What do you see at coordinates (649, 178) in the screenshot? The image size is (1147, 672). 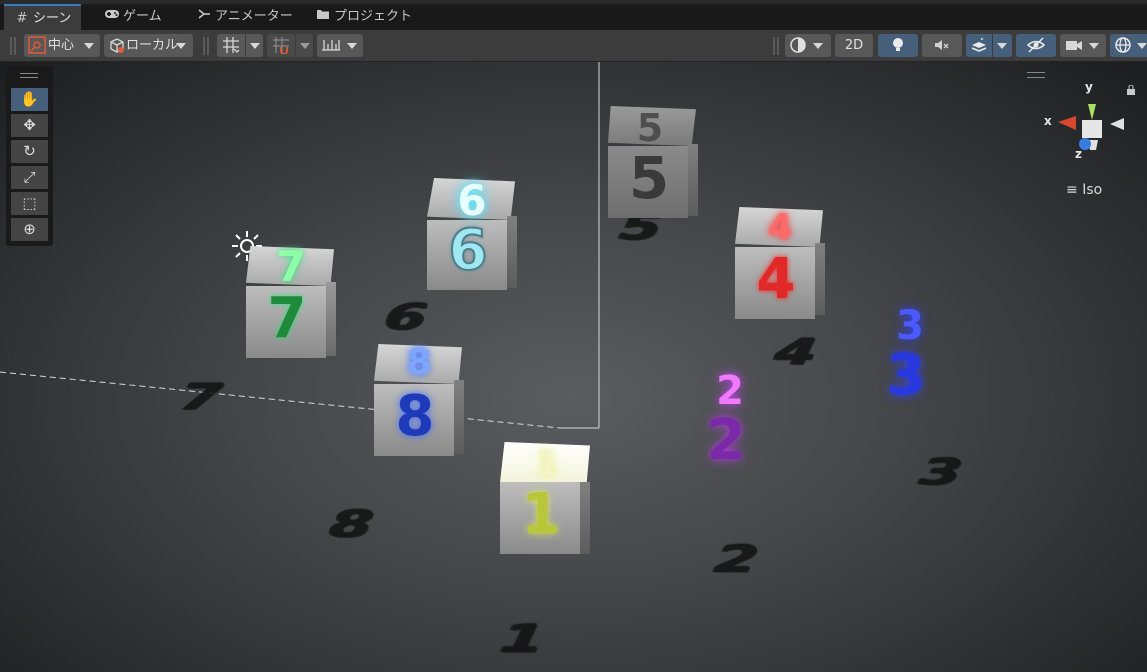 I see `cube-front-label: 5` at bounding box center [649, 178].